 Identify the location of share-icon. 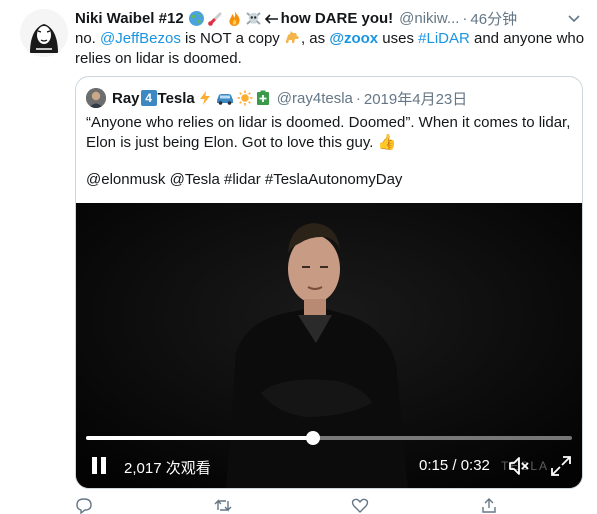
(489, 505).